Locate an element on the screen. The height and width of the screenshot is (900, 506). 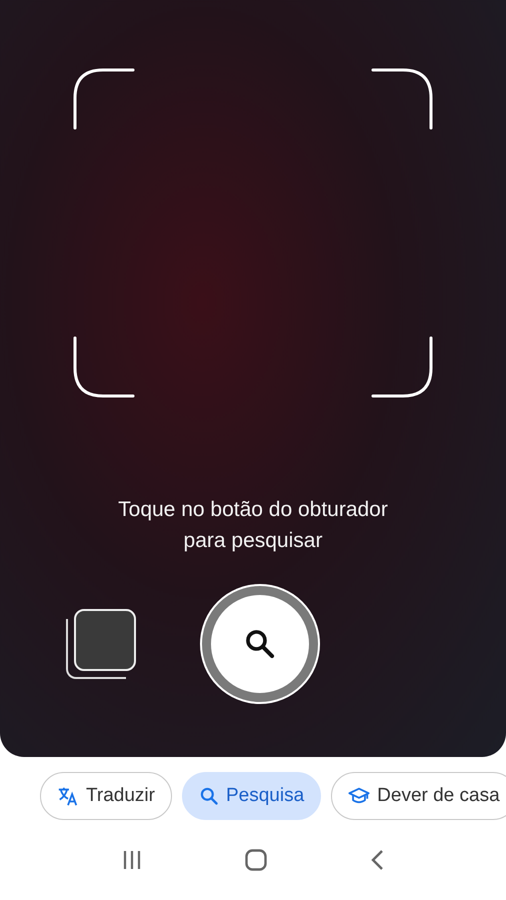
recent-apps-icon is located at coordinates (132, 860).